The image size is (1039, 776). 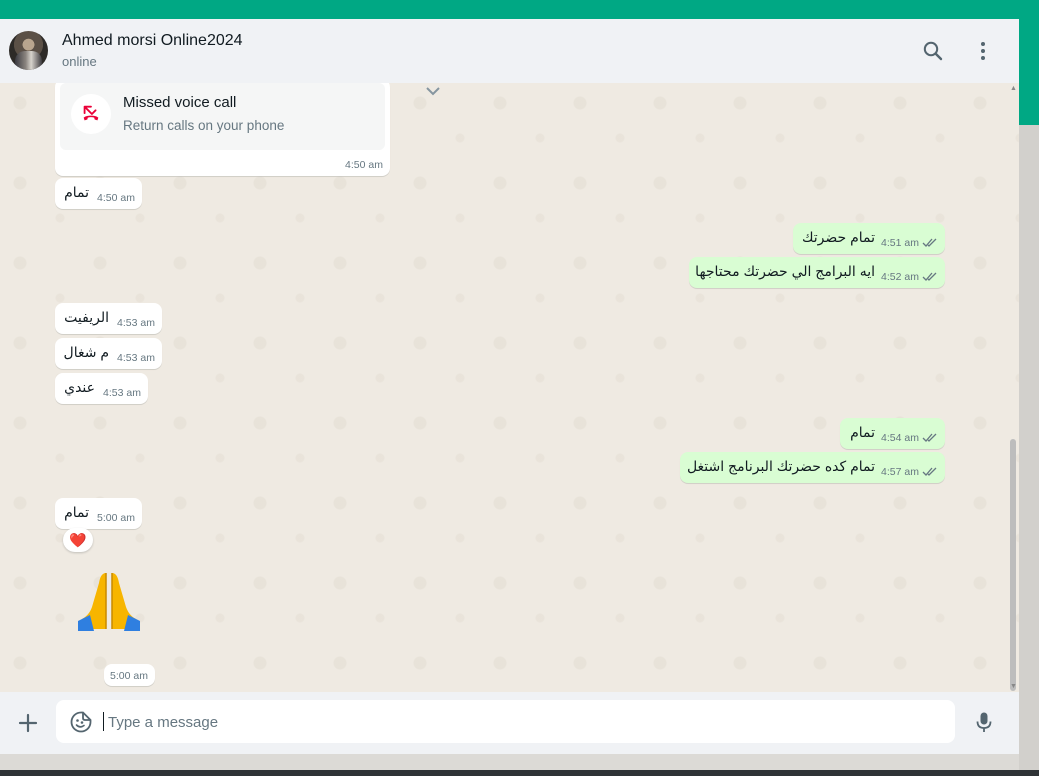 I want to click on outgoing-message: تمام حضرتك 4:51 am, so click(x=869, y=238).